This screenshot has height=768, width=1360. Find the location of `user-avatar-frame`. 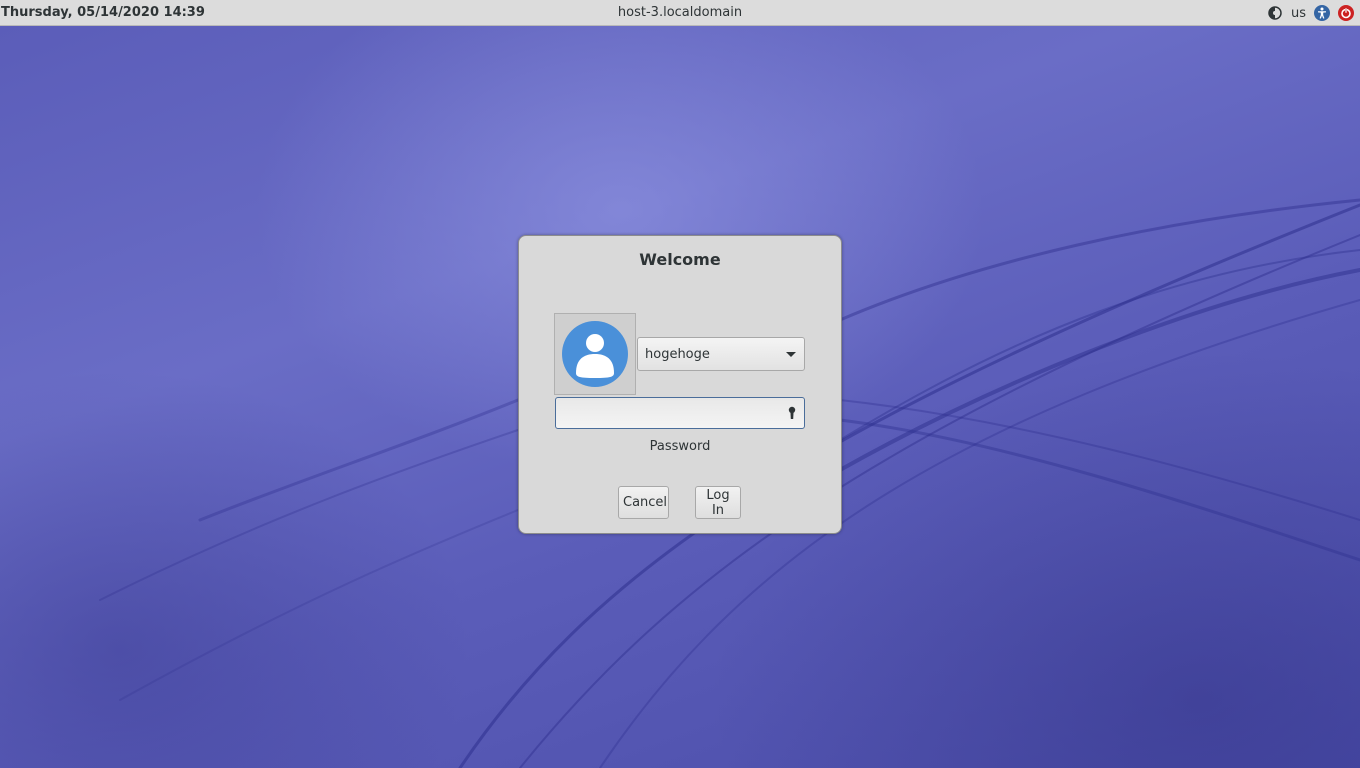

user-avatar-frame is located at coordinates (595, 354).